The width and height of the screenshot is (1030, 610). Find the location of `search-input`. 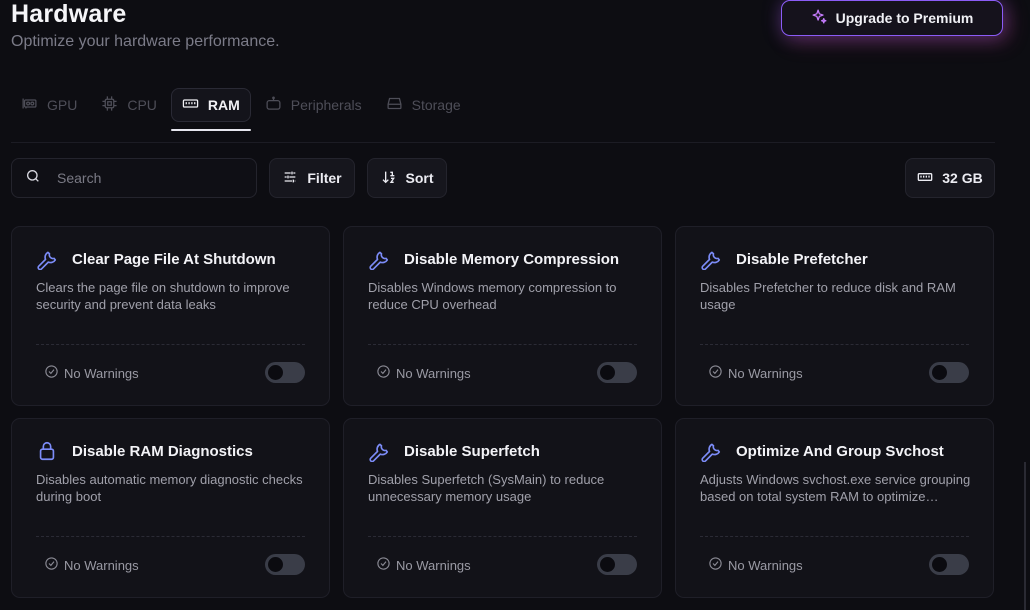

search-input is located at coordinates (142, 178).